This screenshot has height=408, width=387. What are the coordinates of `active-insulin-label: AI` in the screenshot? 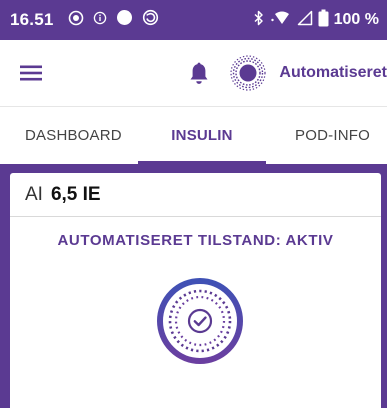 It's located at (34, 194).